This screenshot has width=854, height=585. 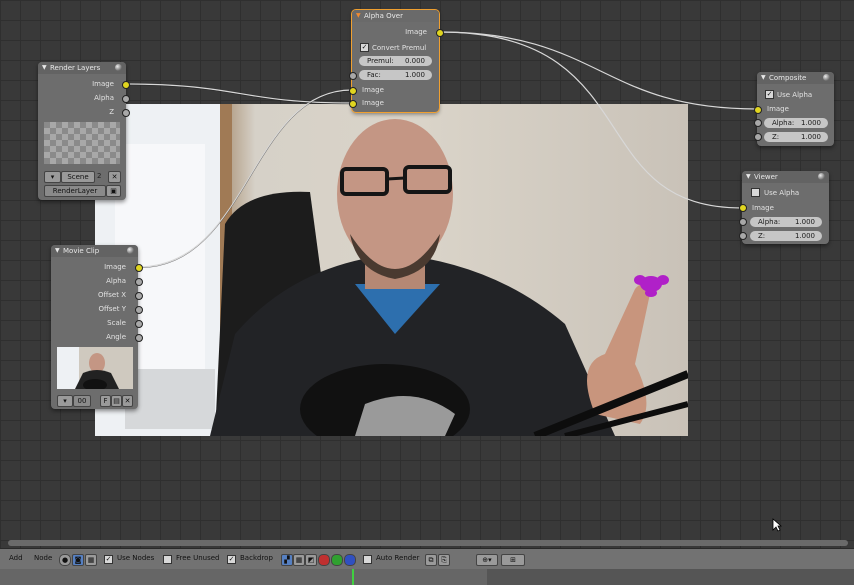 What do you see at coordinates (112, 309) in the screenshot?
I see `output-label: Offset Y` at bounding box center [112, 309].